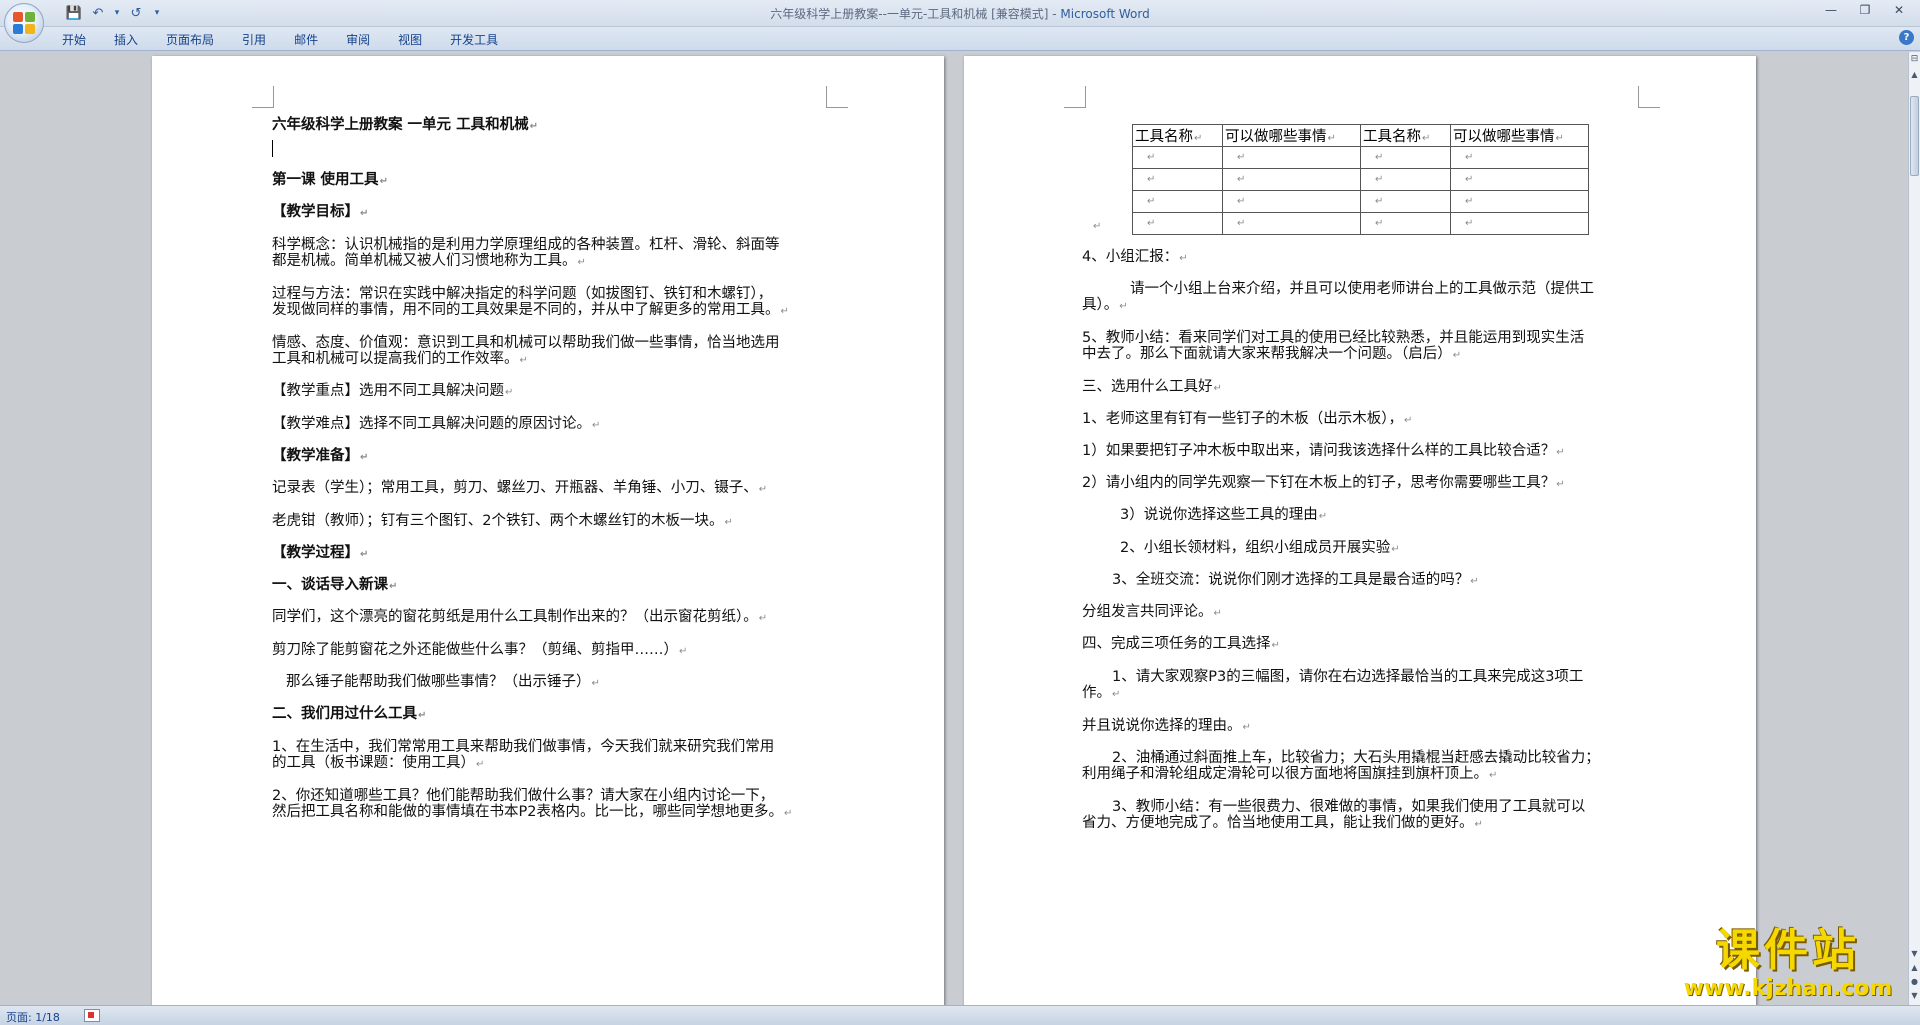 The image size is (1920, 1025). Describe the element at coordinates (436, 424) in the screenshot. I see `document-line: 【教学难点】选择不同工具解决问题的原因讨论。↵` at that location.